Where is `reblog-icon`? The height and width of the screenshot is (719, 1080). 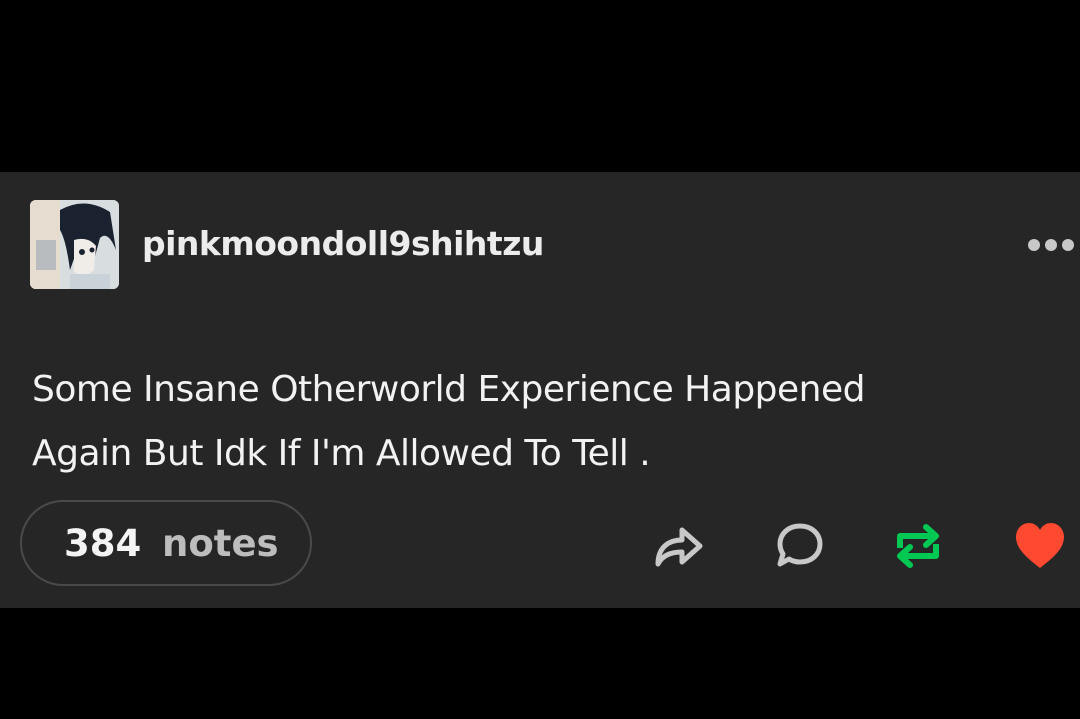 reblog-icon is located at coordinates (918, 546).